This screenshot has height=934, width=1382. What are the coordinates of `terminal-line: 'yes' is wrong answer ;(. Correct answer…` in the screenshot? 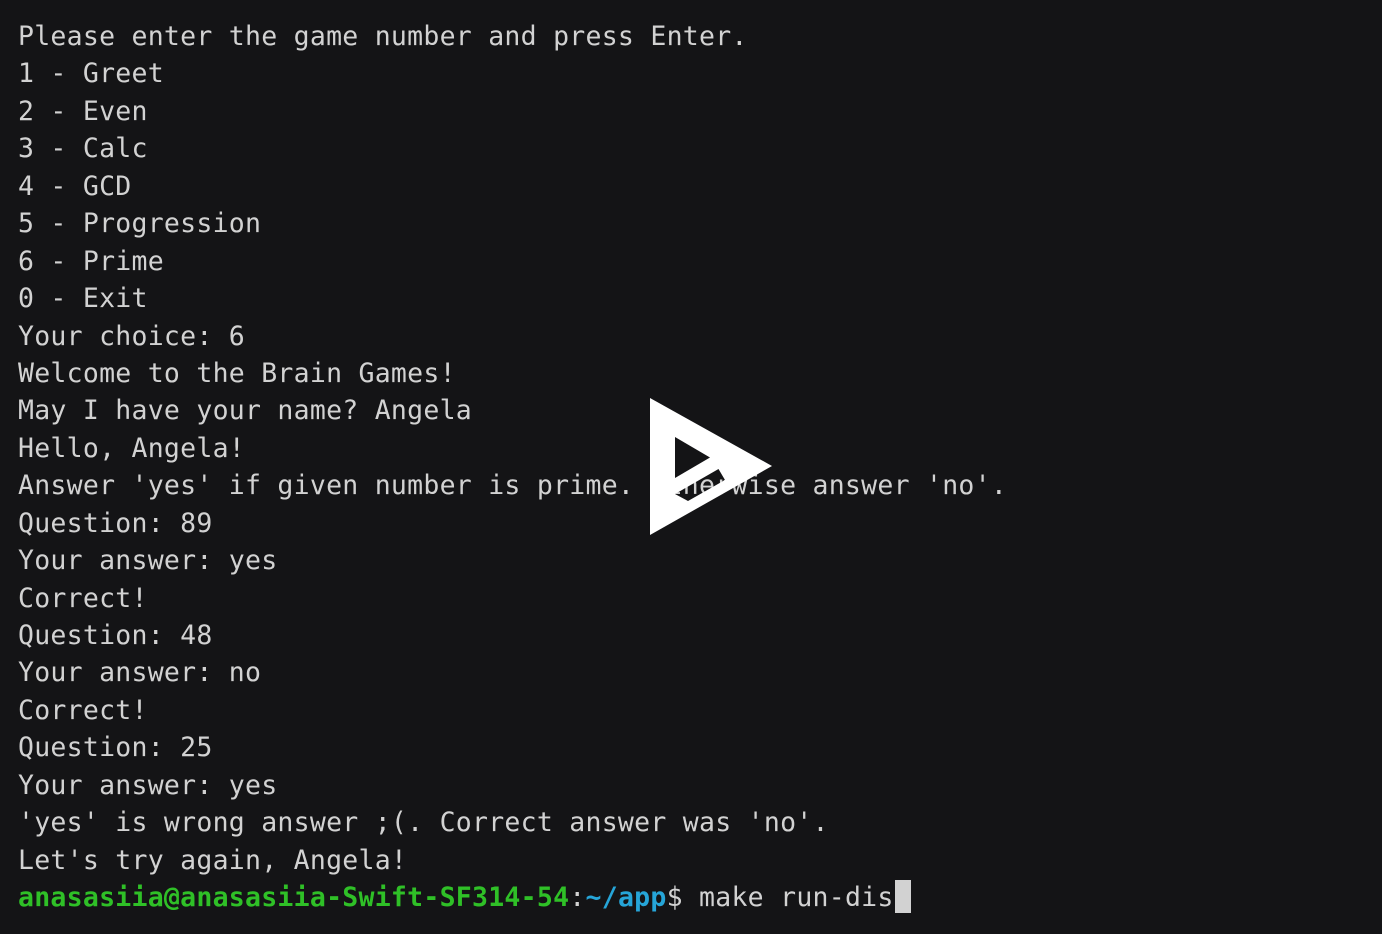 It's located at (423, 823).